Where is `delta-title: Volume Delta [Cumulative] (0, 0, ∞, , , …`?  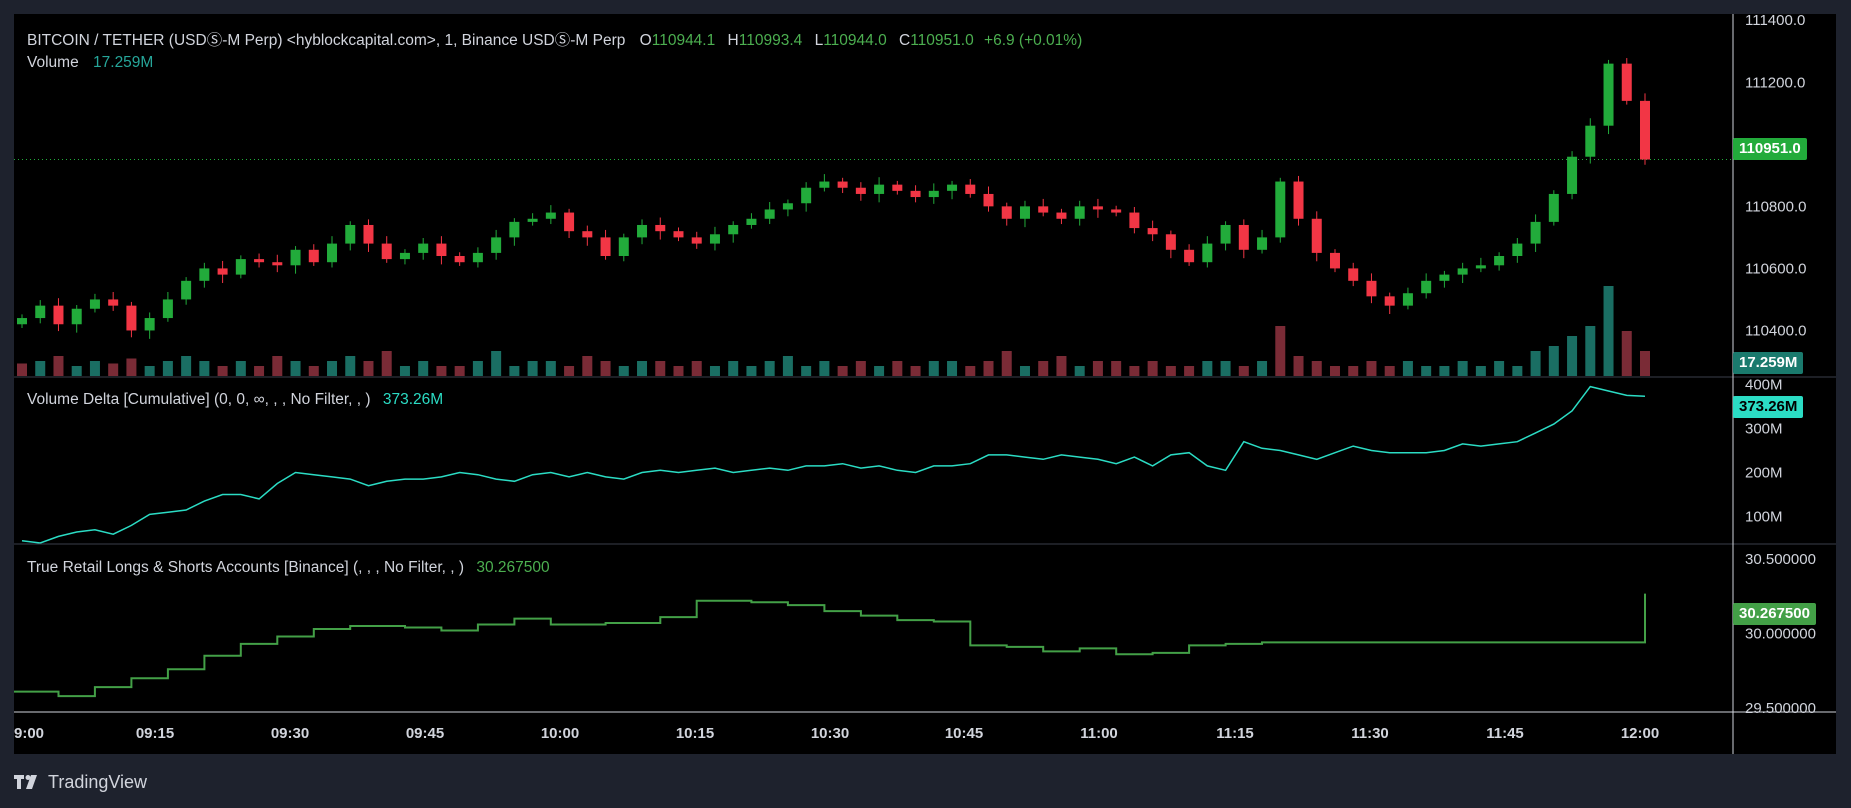 delta-title: Volume Delta [Cumulative] (0, 0, ∞, , , … is located at coordinates (199, 399).